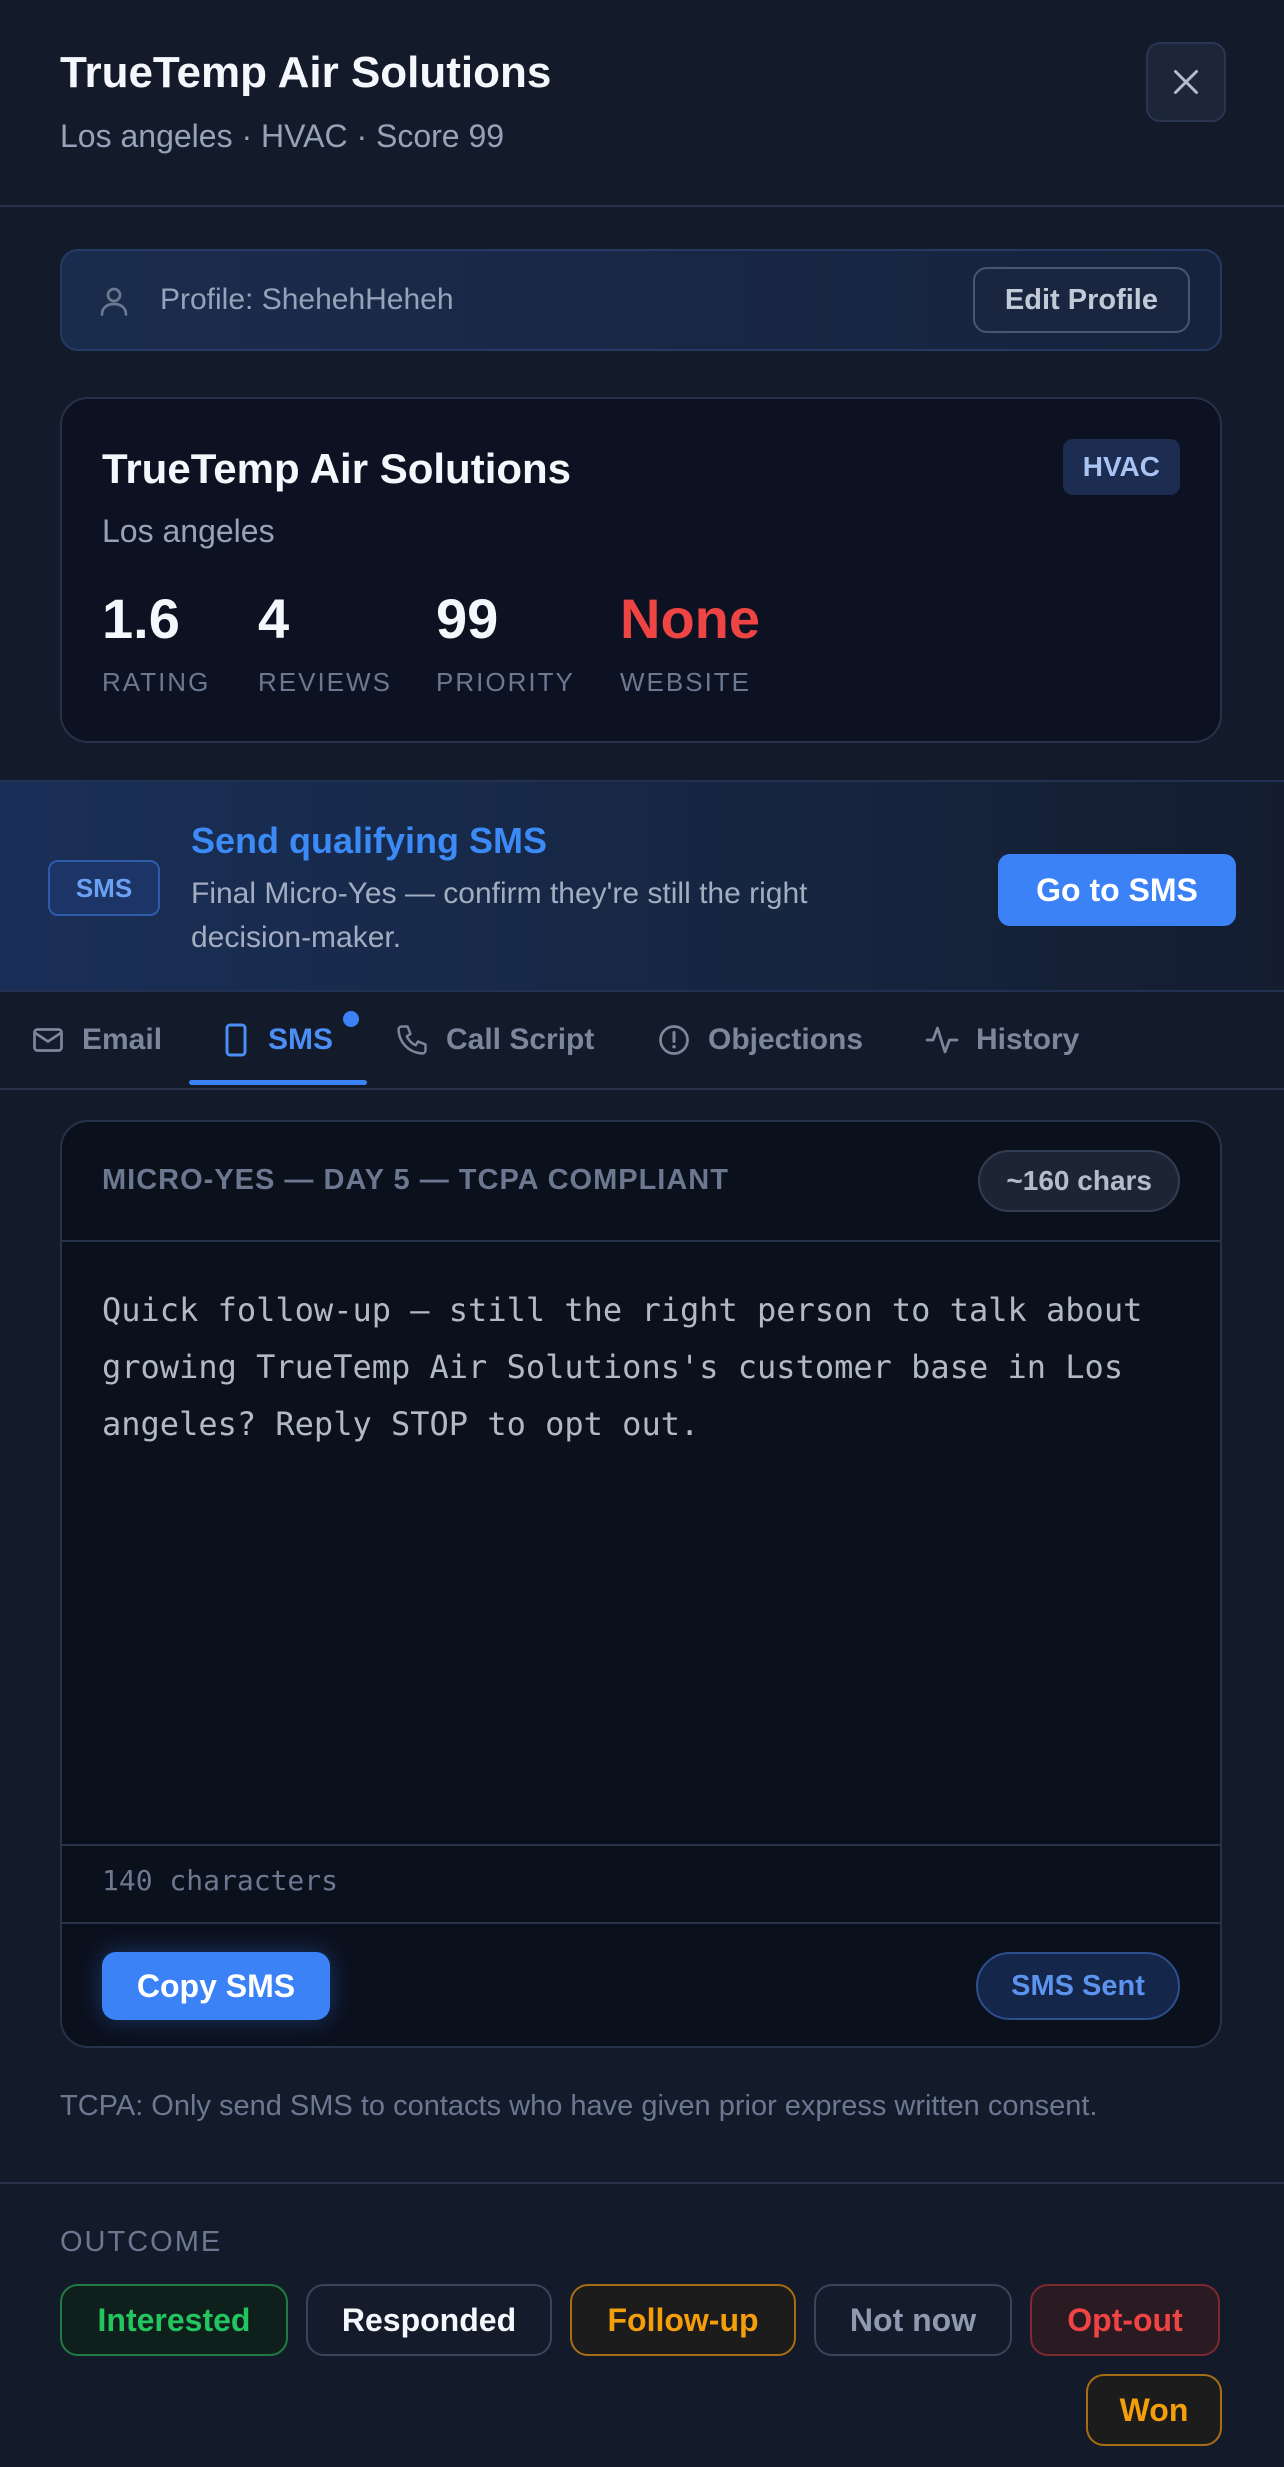 The height and width of the screenshot is (2467, 1284). I want to click on template-label: MICRO-YES — DAY 5 — TCPA COMPLIANT, so click(415, 1180).